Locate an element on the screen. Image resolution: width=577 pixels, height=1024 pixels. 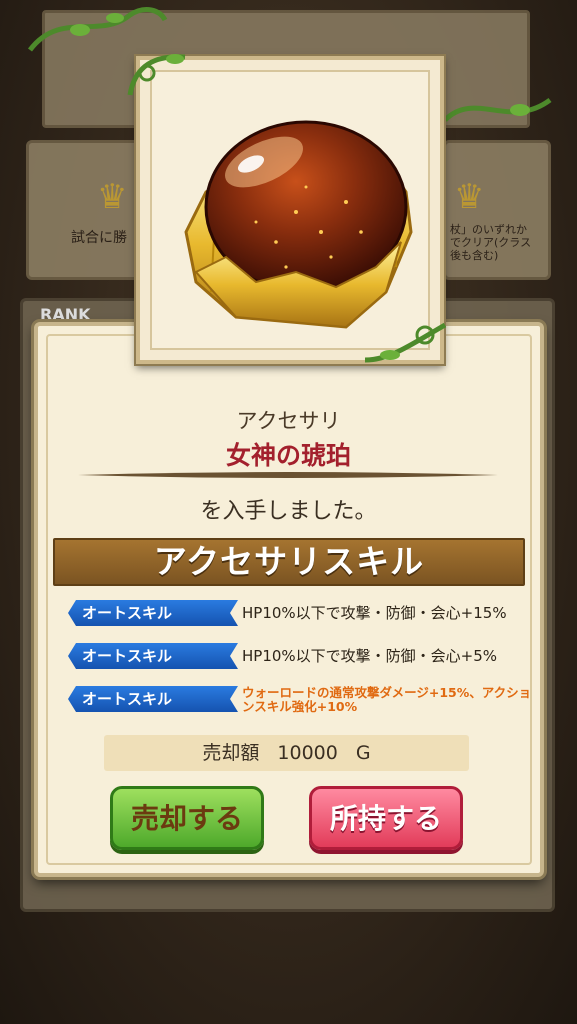
keep-button: 所持する is located at coordinates (386, 818).